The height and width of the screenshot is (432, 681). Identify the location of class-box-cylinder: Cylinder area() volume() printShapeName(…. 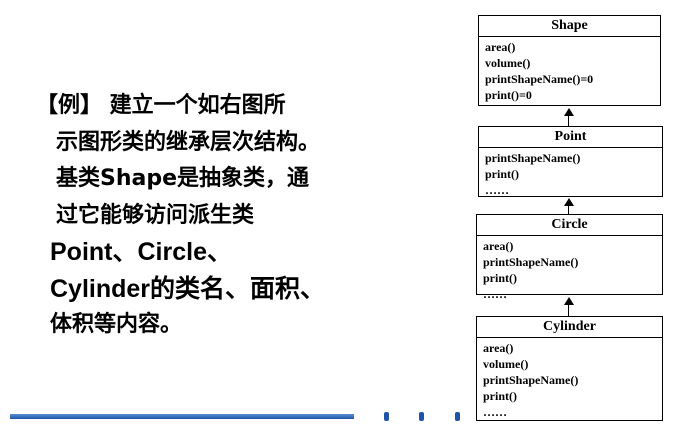
(569, 368).